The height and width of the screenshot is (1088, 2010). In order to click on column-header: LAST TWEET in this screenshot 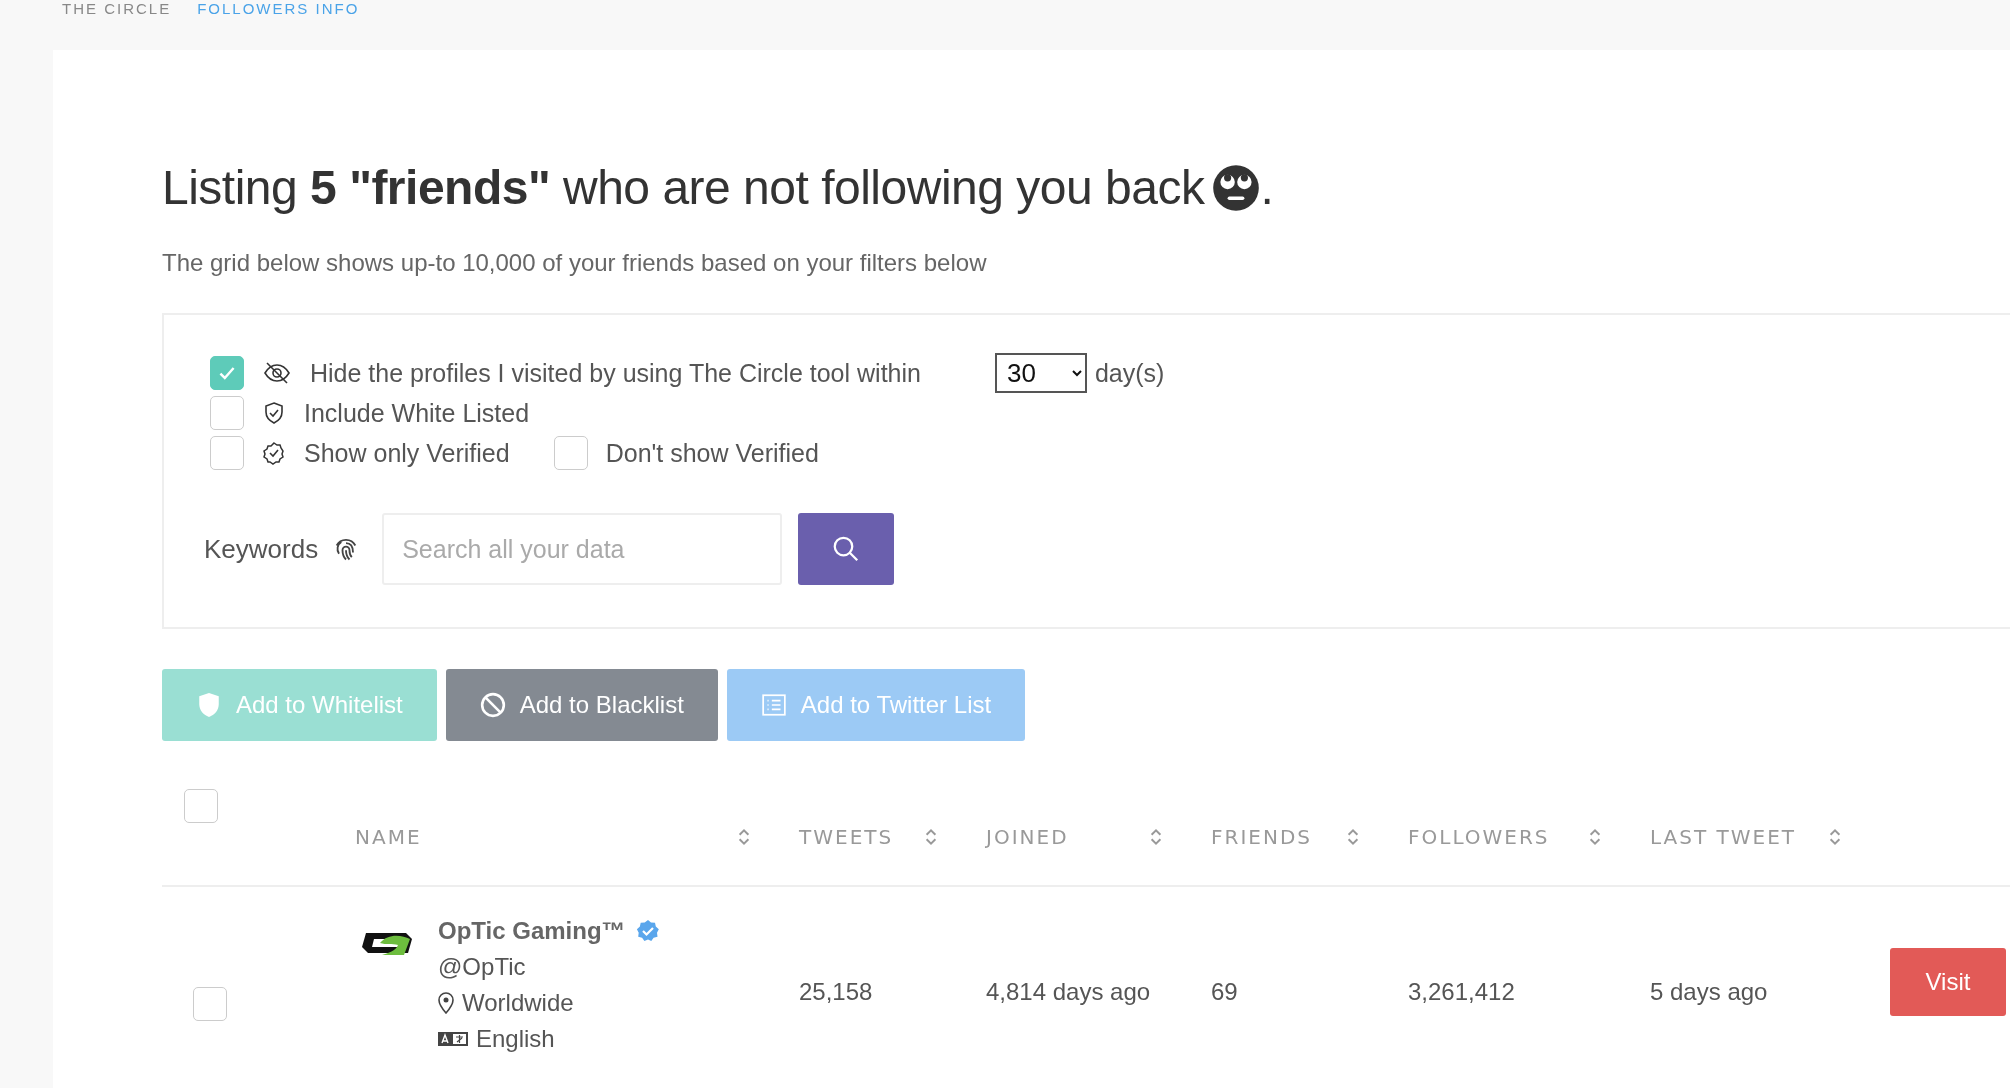, I will do `click(1723, 837)`.